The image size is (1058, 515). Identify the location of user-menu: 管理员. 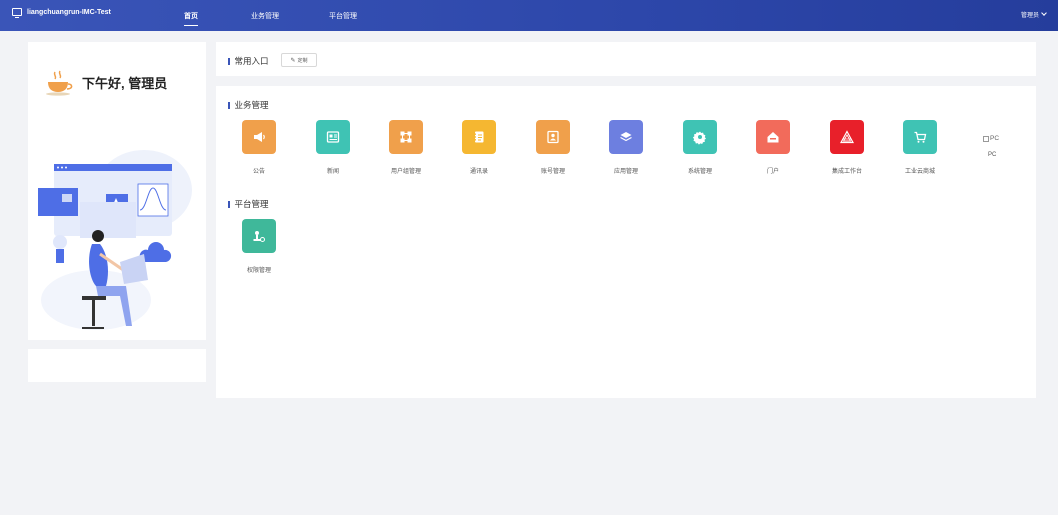
(1033, 14).